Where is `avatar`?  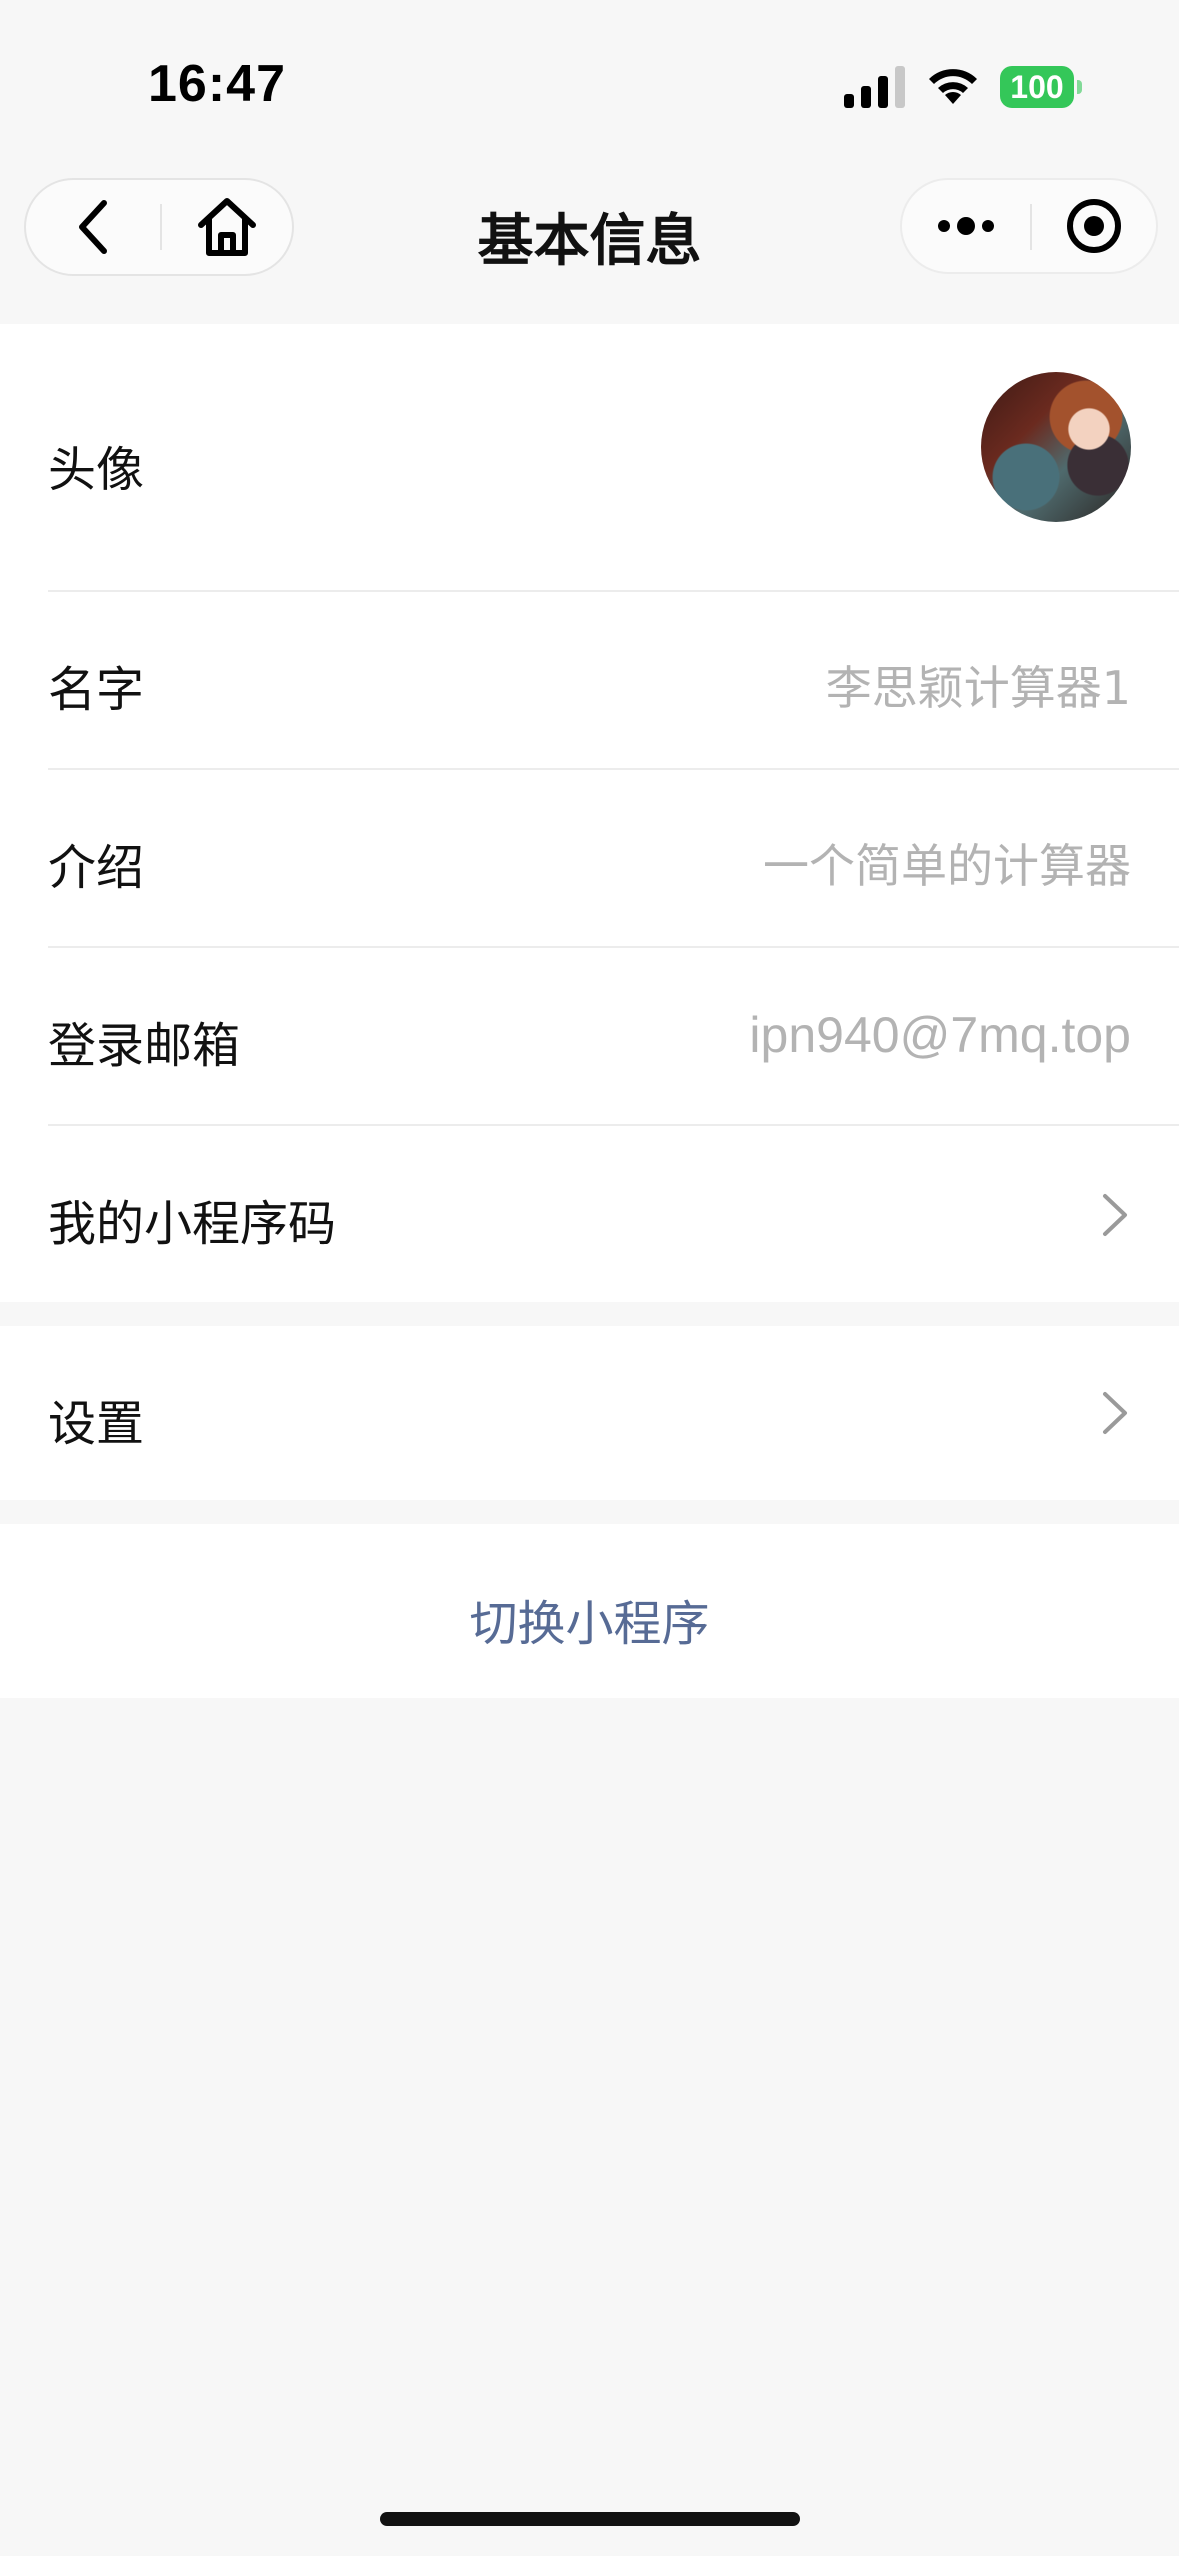
avatar is located at coordinates (1056, 447).